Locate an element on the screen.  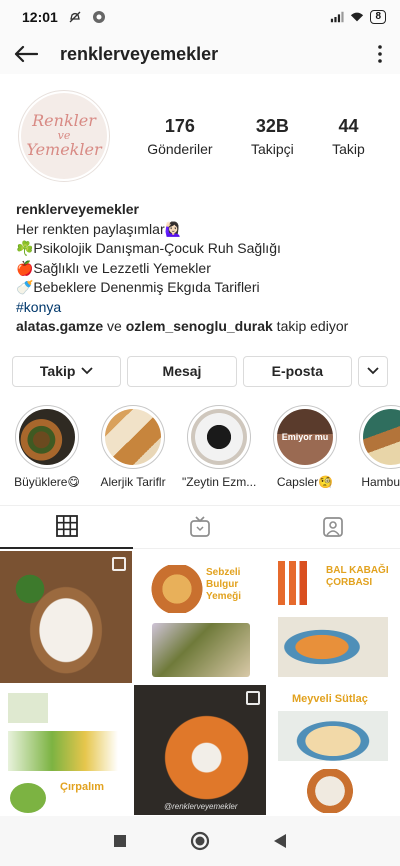
stat-value: 176 is located at coordinates (179, 125).